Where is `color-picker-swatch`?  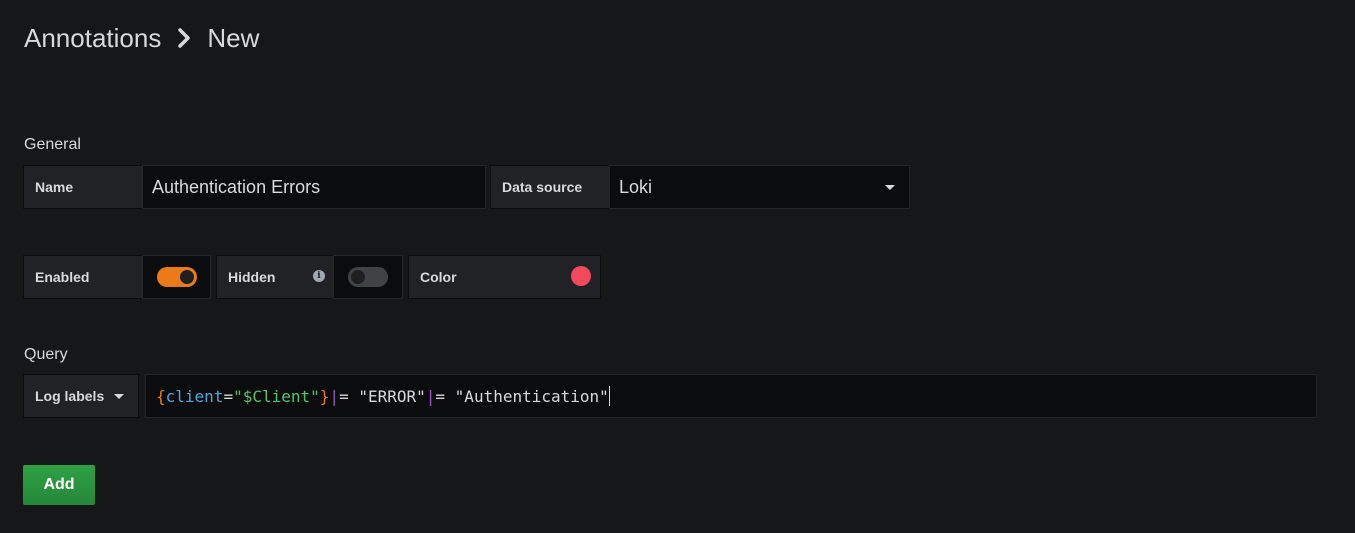
color-picker-swatch is located at coordinates (581, 276).